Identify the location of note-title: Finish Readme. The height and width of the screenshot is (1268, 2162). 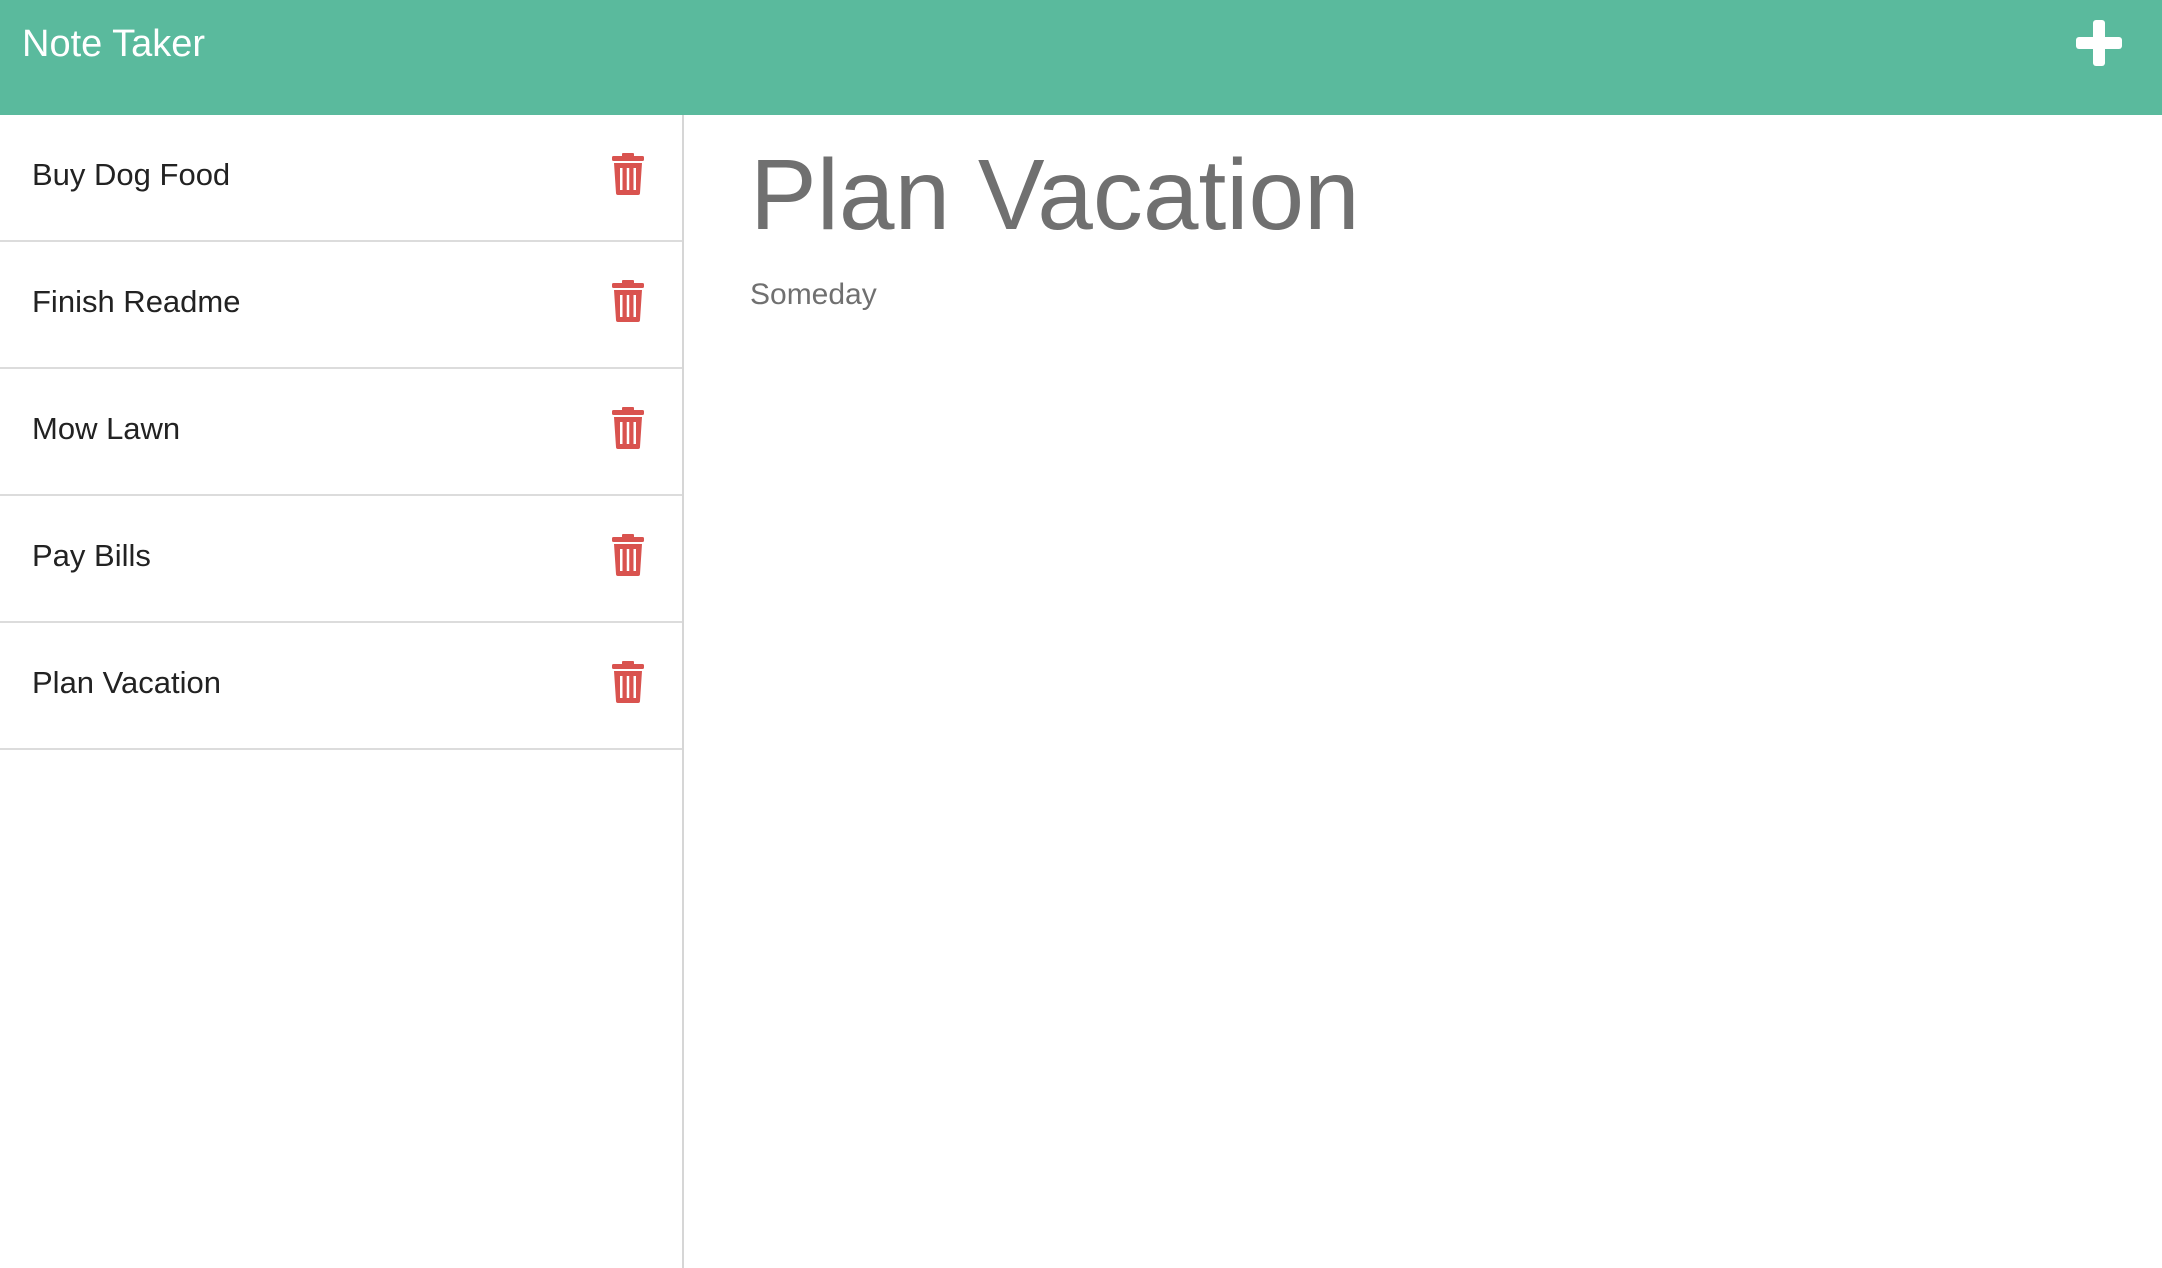
(136, 301).